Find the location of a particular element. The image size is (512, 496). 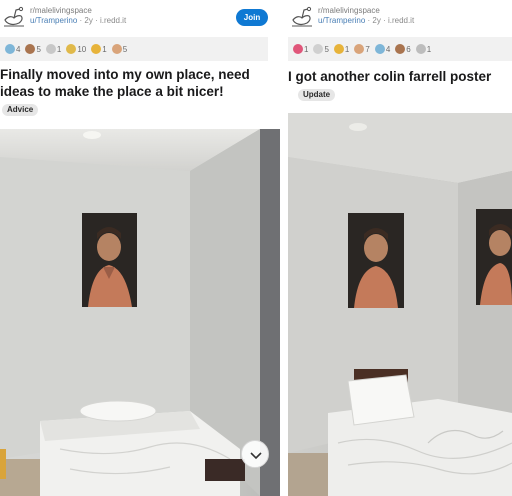

post-title: I got another colin farrell poster is located at coordinates (400, 76).